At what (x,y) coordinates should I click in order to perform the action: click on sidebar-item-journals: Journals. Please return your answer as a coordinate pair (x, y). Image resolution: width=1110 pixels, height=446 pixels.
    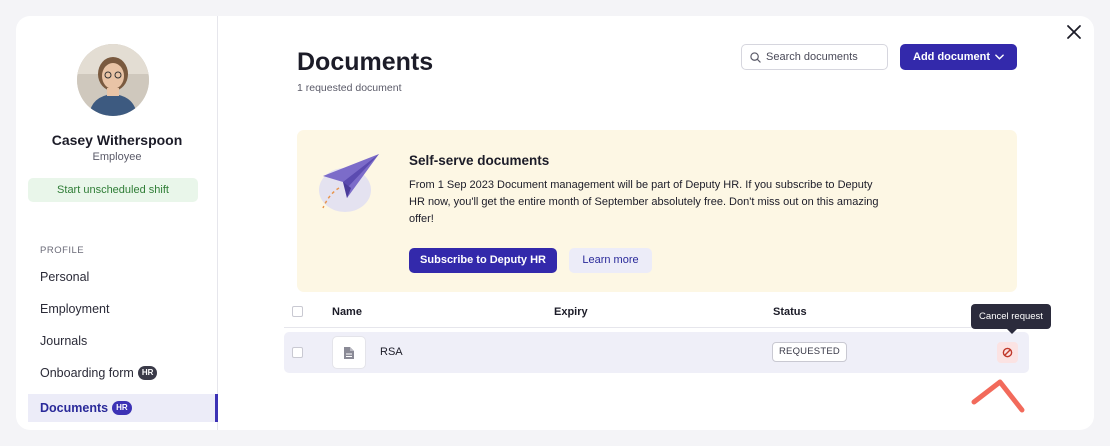
    Looking at the image, I should click on (123, 341).